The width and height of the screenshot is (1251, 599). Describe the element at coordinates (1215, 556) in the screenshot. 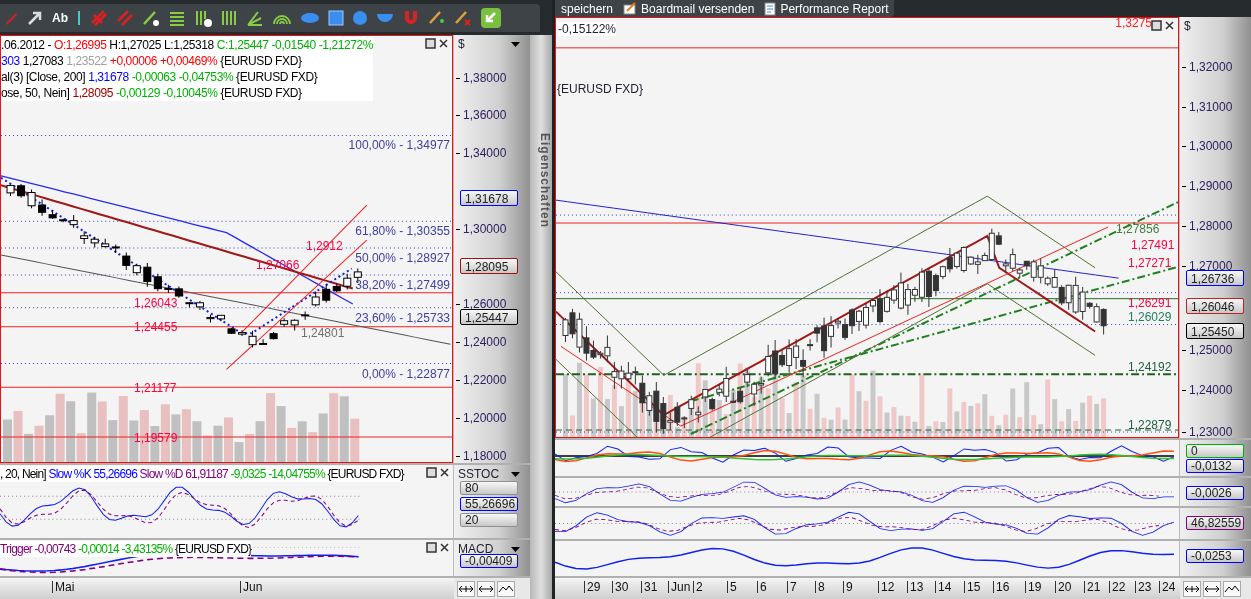

I see `value-tag: -0,0253` at that location.